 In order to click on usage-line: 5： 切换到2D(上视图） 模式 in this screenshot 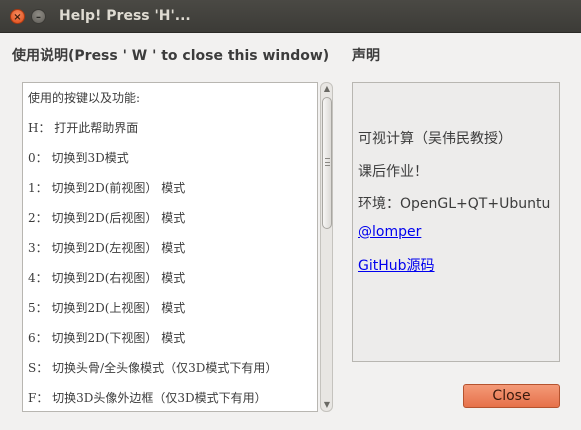, I will do `click(107, 308)`.